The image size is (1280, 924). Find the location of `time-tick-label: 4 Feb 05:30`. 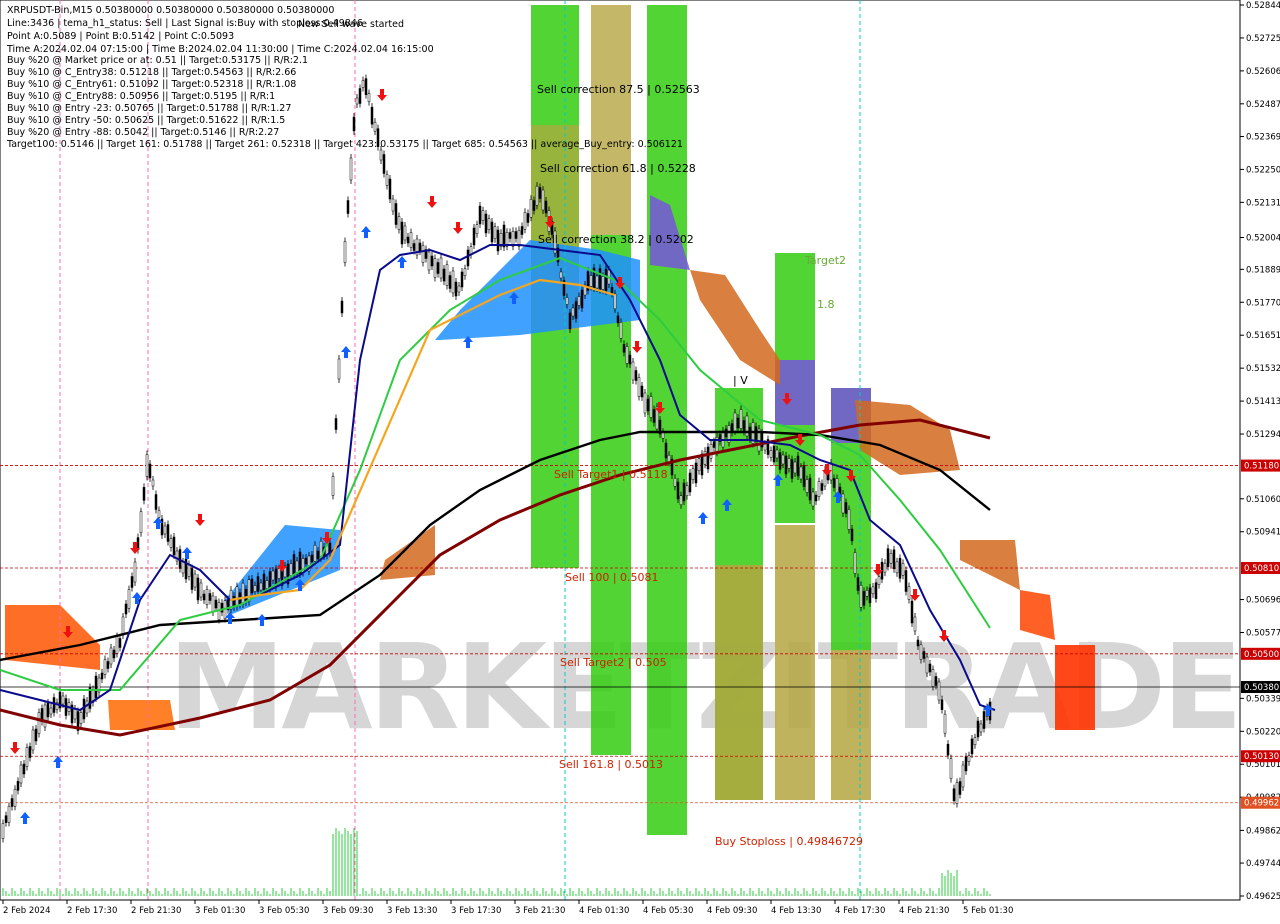

time-tick-label: 4 Feb 05:30 is located at coordinates (668, 911).